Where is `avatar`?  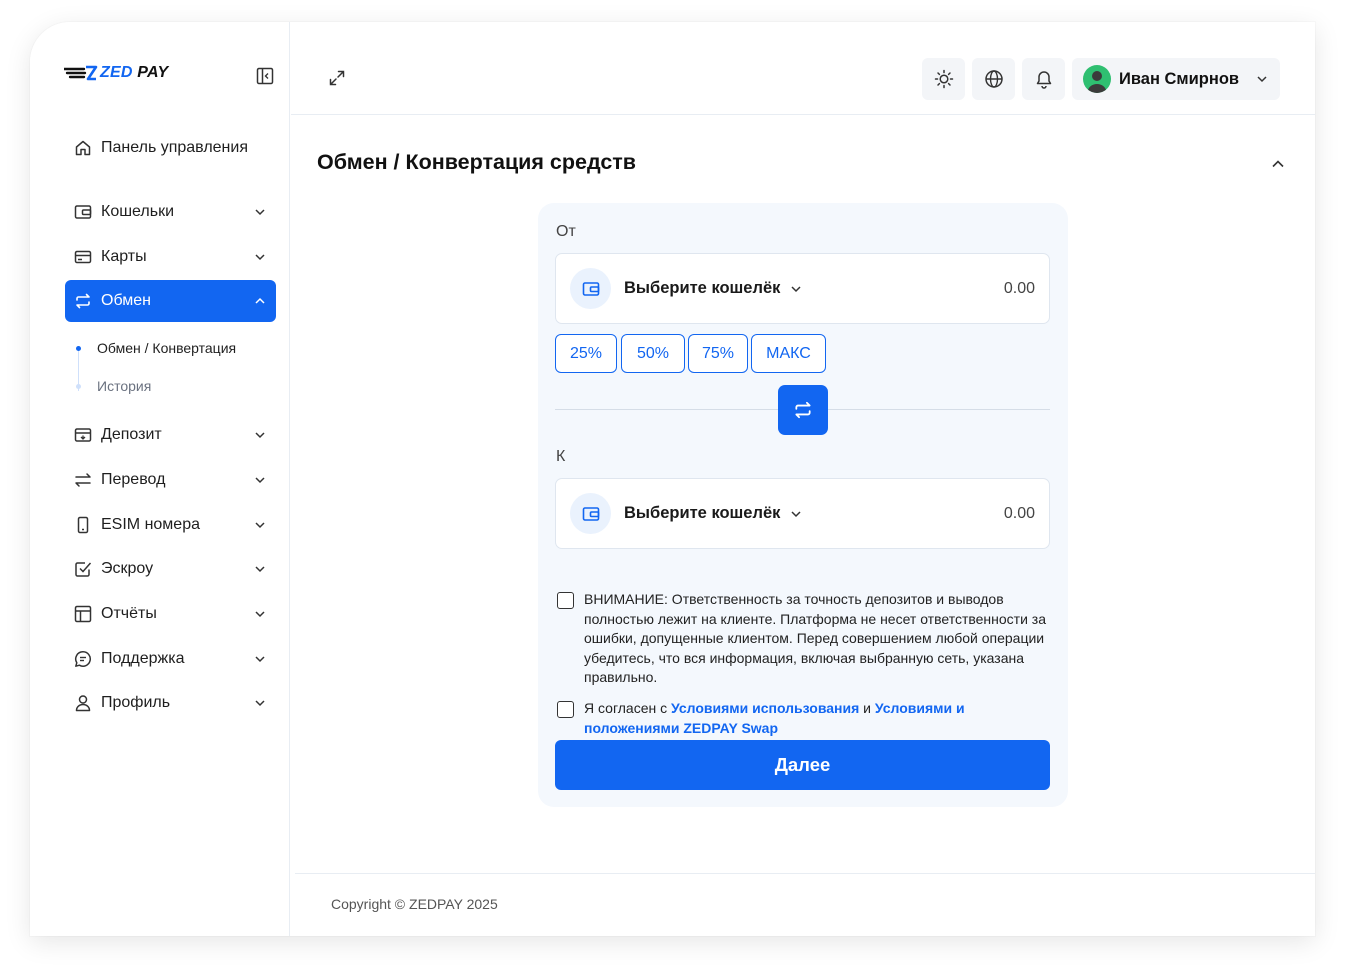 avatar is located at coordinates (1097, 79).